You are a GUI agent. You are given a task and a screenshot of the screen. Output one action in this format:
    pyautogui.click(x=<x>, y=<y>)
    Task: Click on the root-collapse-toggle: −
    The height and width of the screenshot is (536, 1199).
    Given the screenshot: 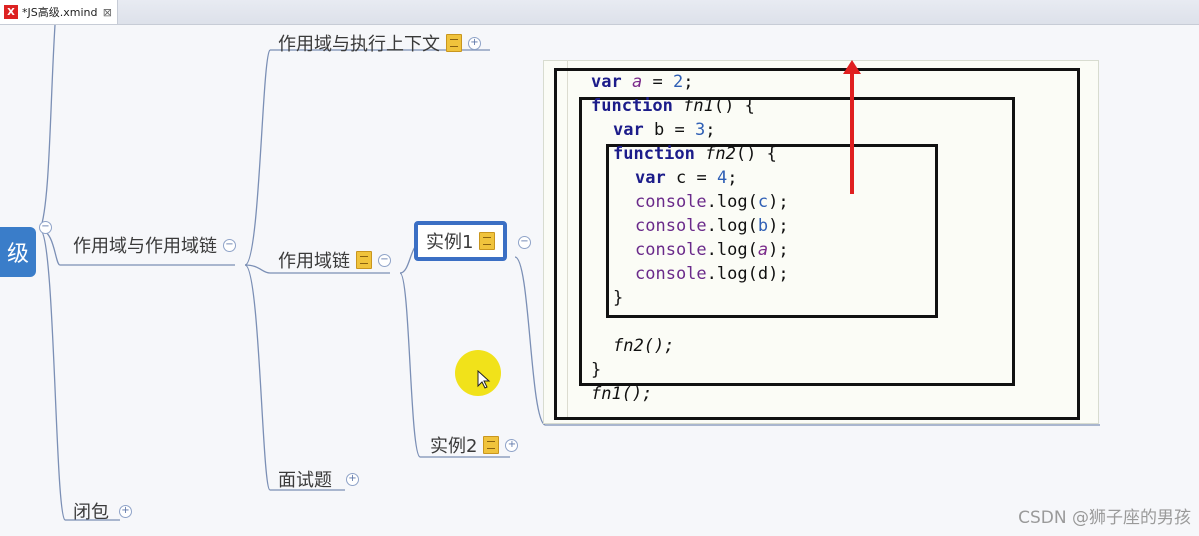 What is the action you would take?
    pyautogui.click(x=45, y=227)
    